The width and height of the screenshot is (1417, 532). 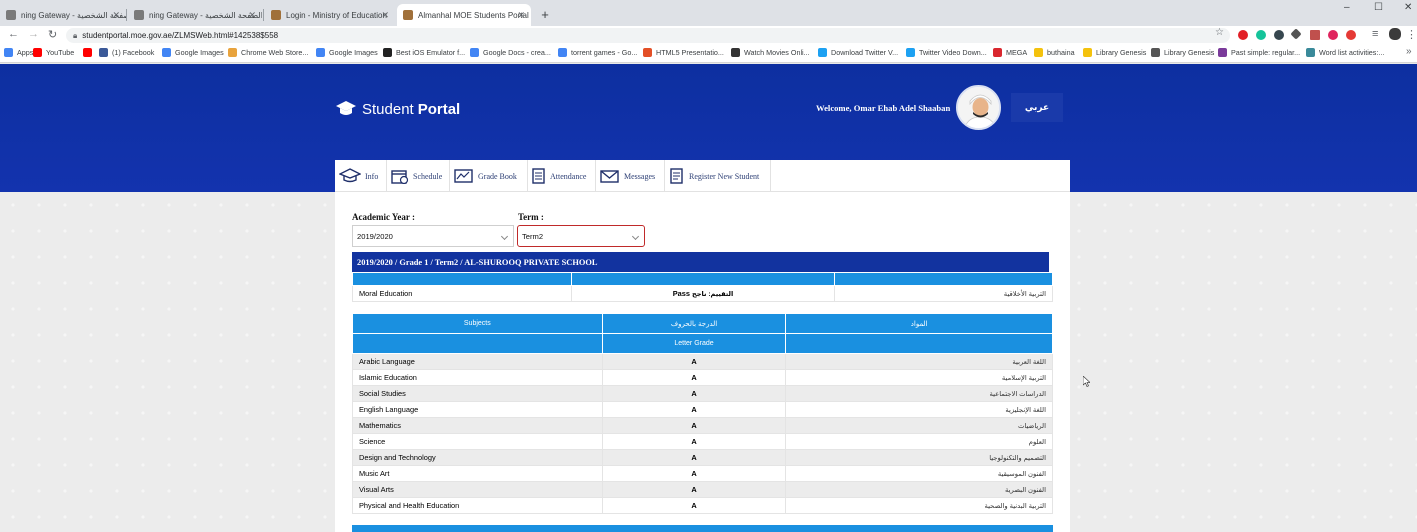 What do you see at coordinates (1243, 35) in the screenshot?
I see `opera-extension-icon` at bounding box center [1243, 35].